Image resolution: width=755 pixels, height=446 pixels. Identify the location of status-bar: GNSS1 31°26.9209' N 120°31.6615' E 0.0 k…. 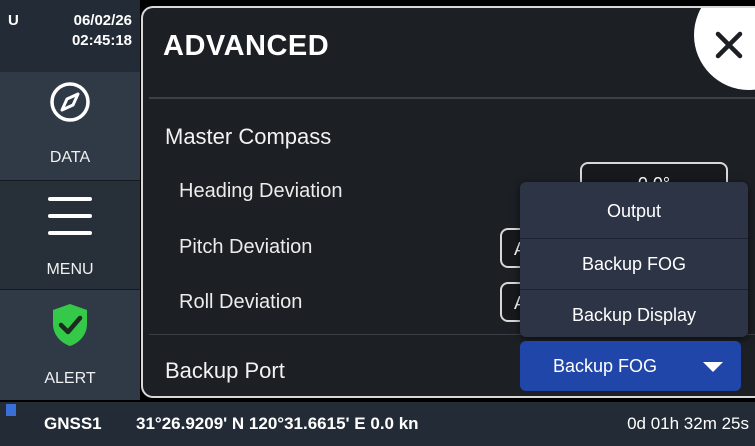
(377, 423).